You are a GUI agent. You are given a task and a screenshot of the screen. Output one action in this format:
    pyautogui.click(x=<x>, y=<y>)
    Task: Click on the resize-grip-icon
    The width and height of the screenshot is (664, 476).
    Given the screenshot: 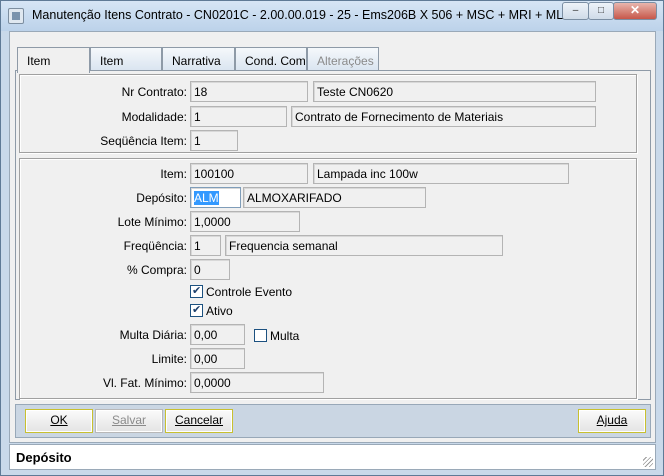 What is the action you would take?
    pyautogui.click(x=648, y=462)
    